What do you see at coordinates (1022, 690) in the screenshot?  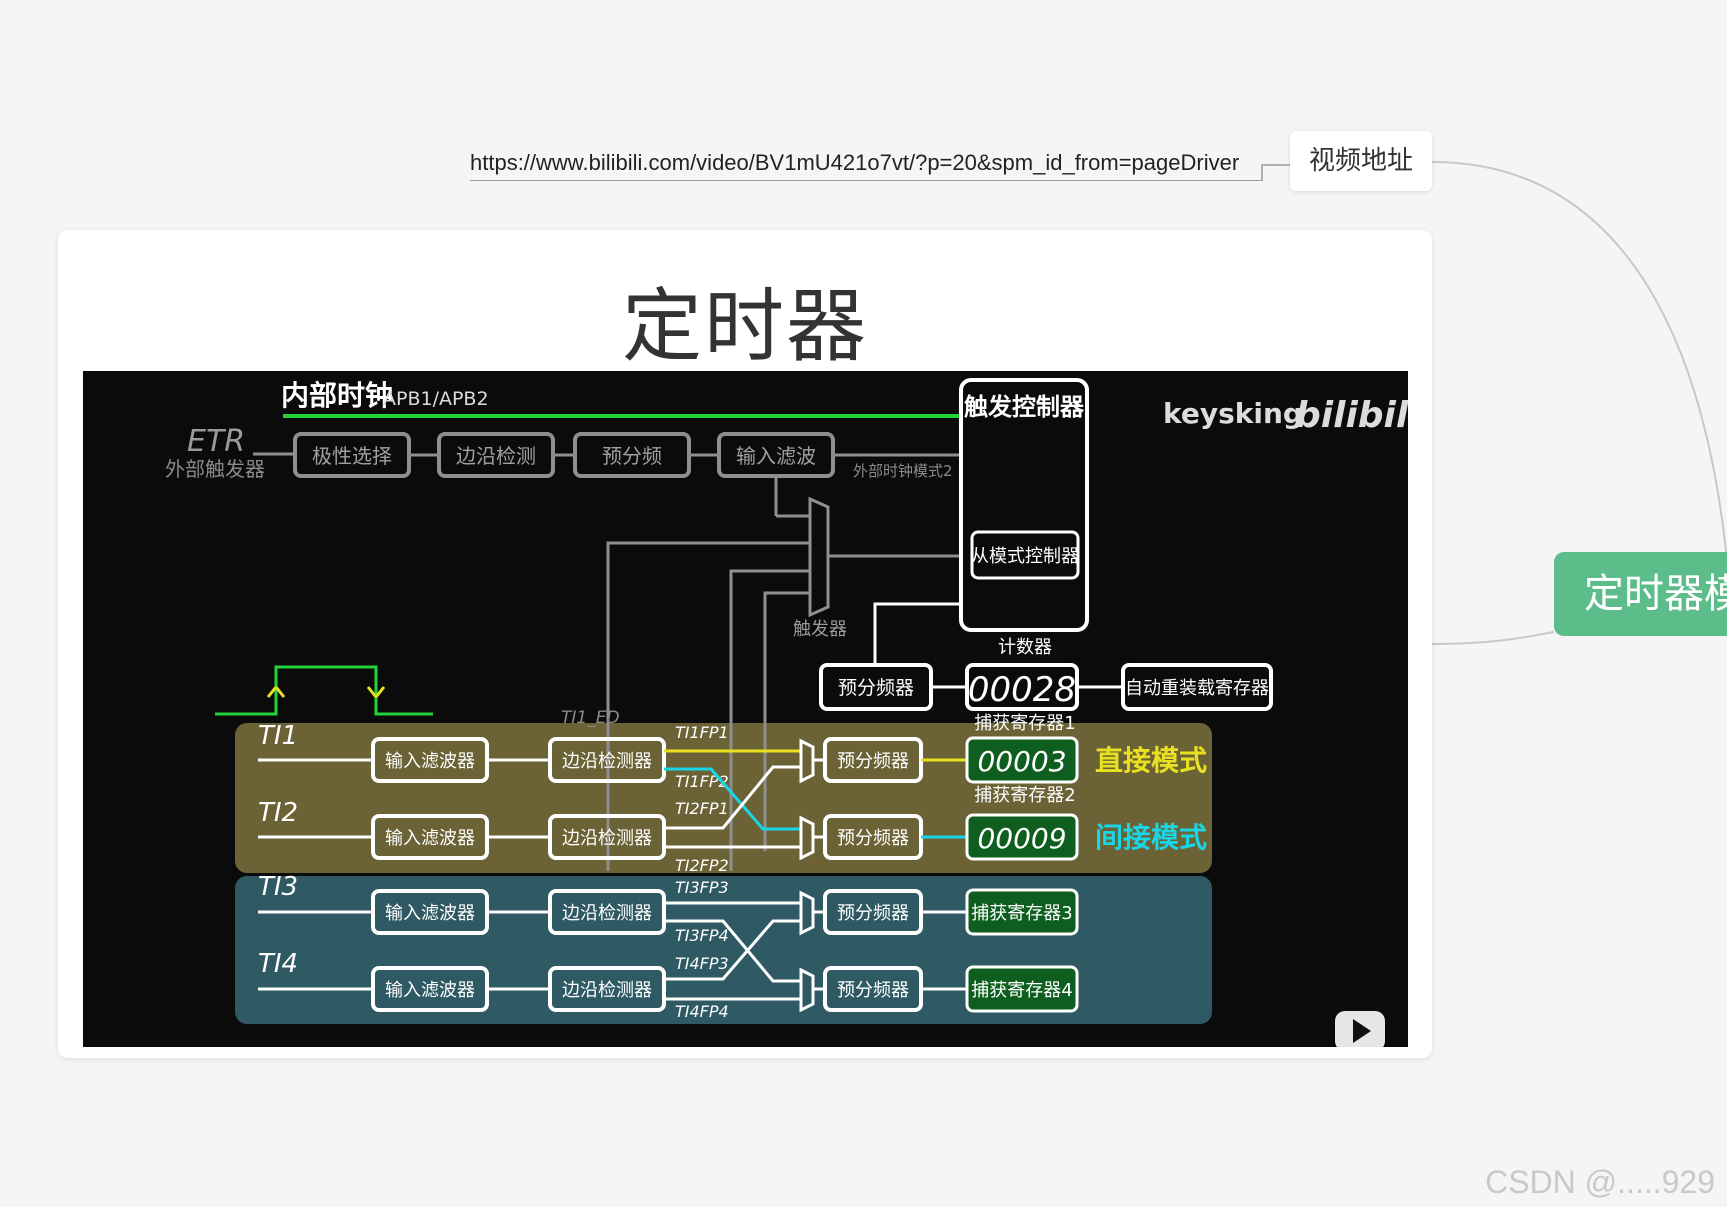 I see `counter-value: 00028` at bounding box center [1022, 690].